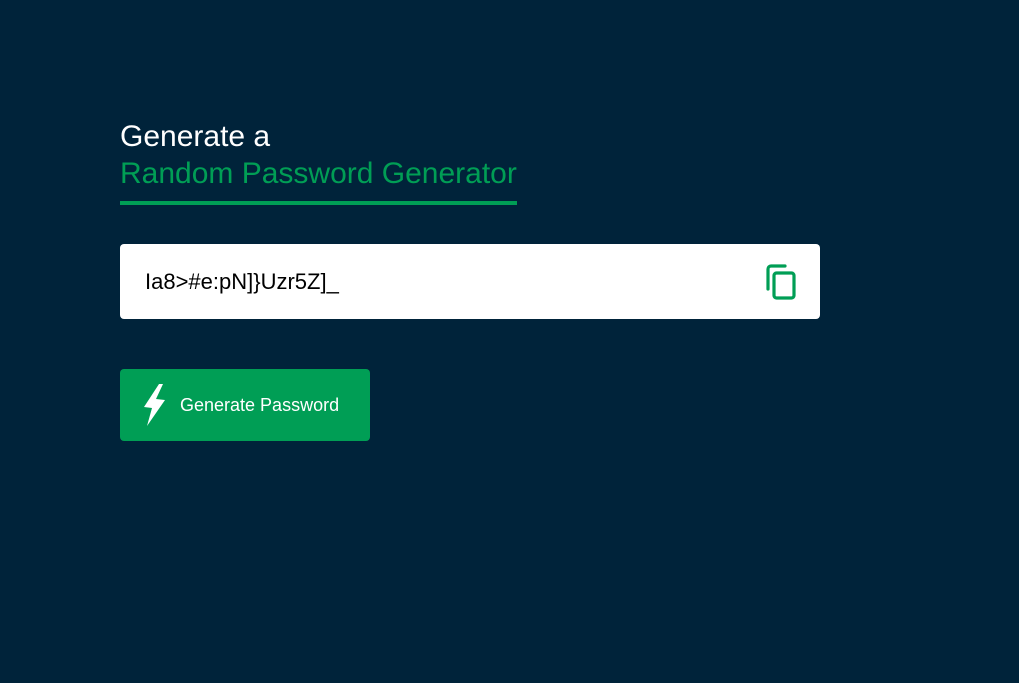  I want to click on copy-icon, so click(781, 281).